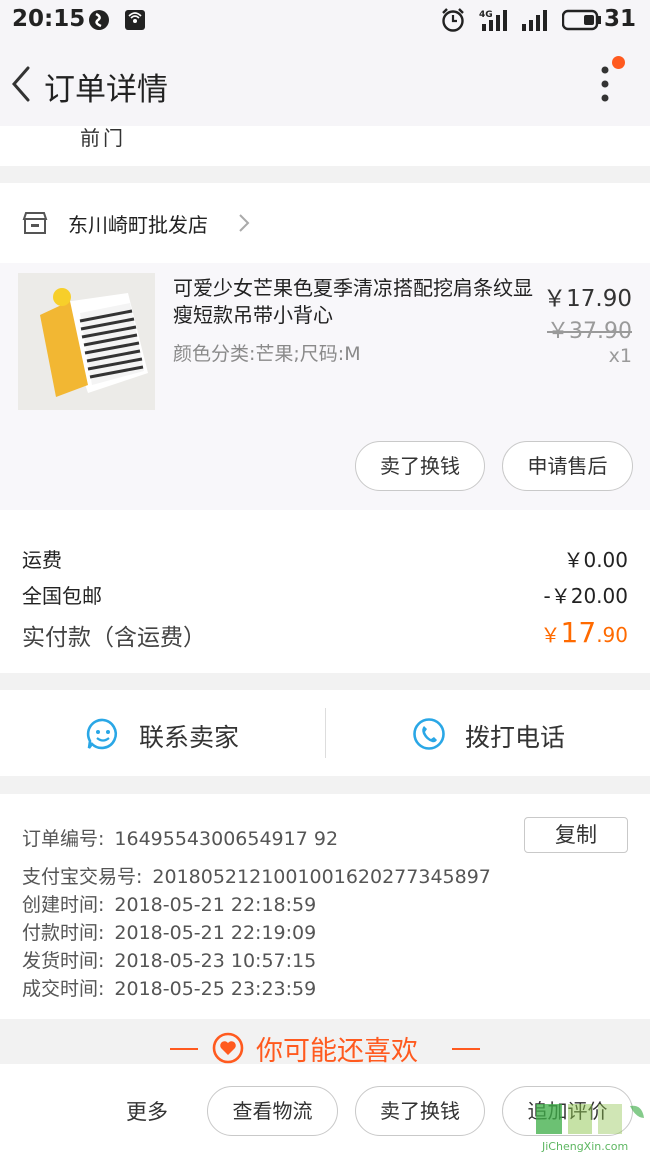 This screenshot has width=650, height=1155. What do you see at coordinates (578, 632) in the screenshot?
I see `amount-integer: 17` at bounding box center [578, 632].